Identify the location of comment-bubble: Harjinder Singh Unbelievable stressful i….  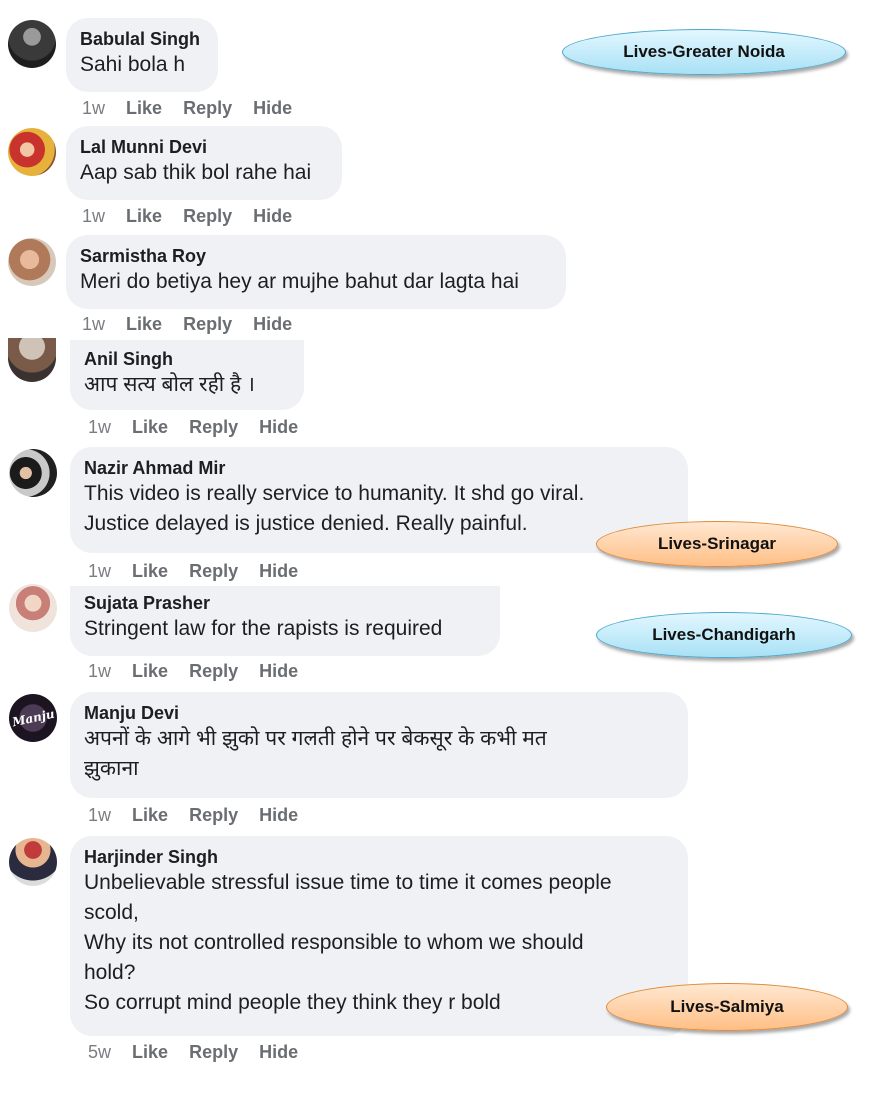
(379, 936).